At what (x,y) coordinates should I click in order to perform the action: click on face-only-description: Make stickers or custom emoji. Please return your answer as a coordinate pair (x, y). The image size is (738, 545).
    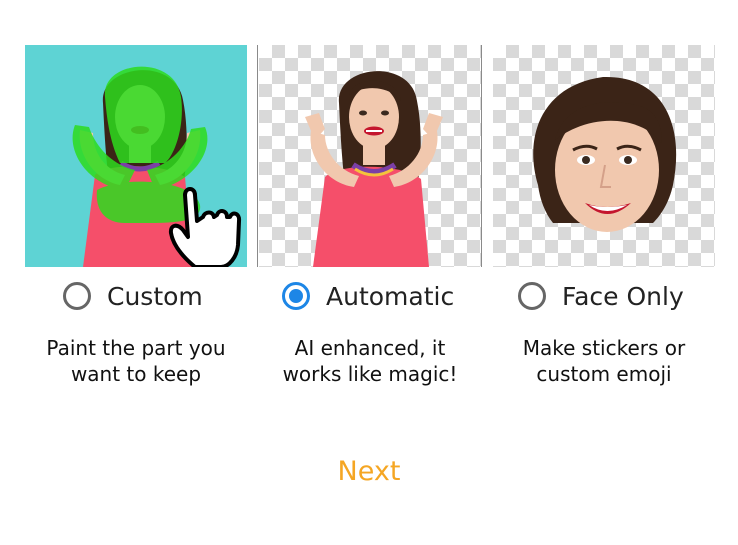
    Looking at the image, I should click on (604, 361).